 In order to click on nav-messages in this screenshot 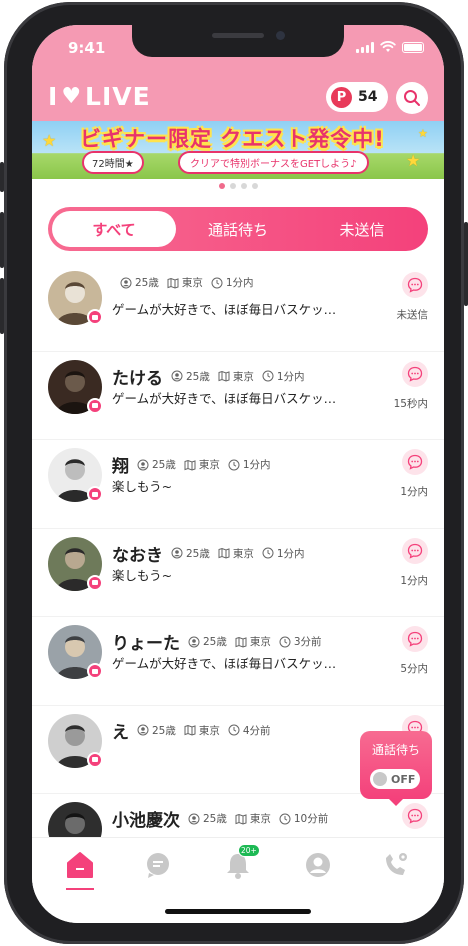, I will do `click(158, 865)`.